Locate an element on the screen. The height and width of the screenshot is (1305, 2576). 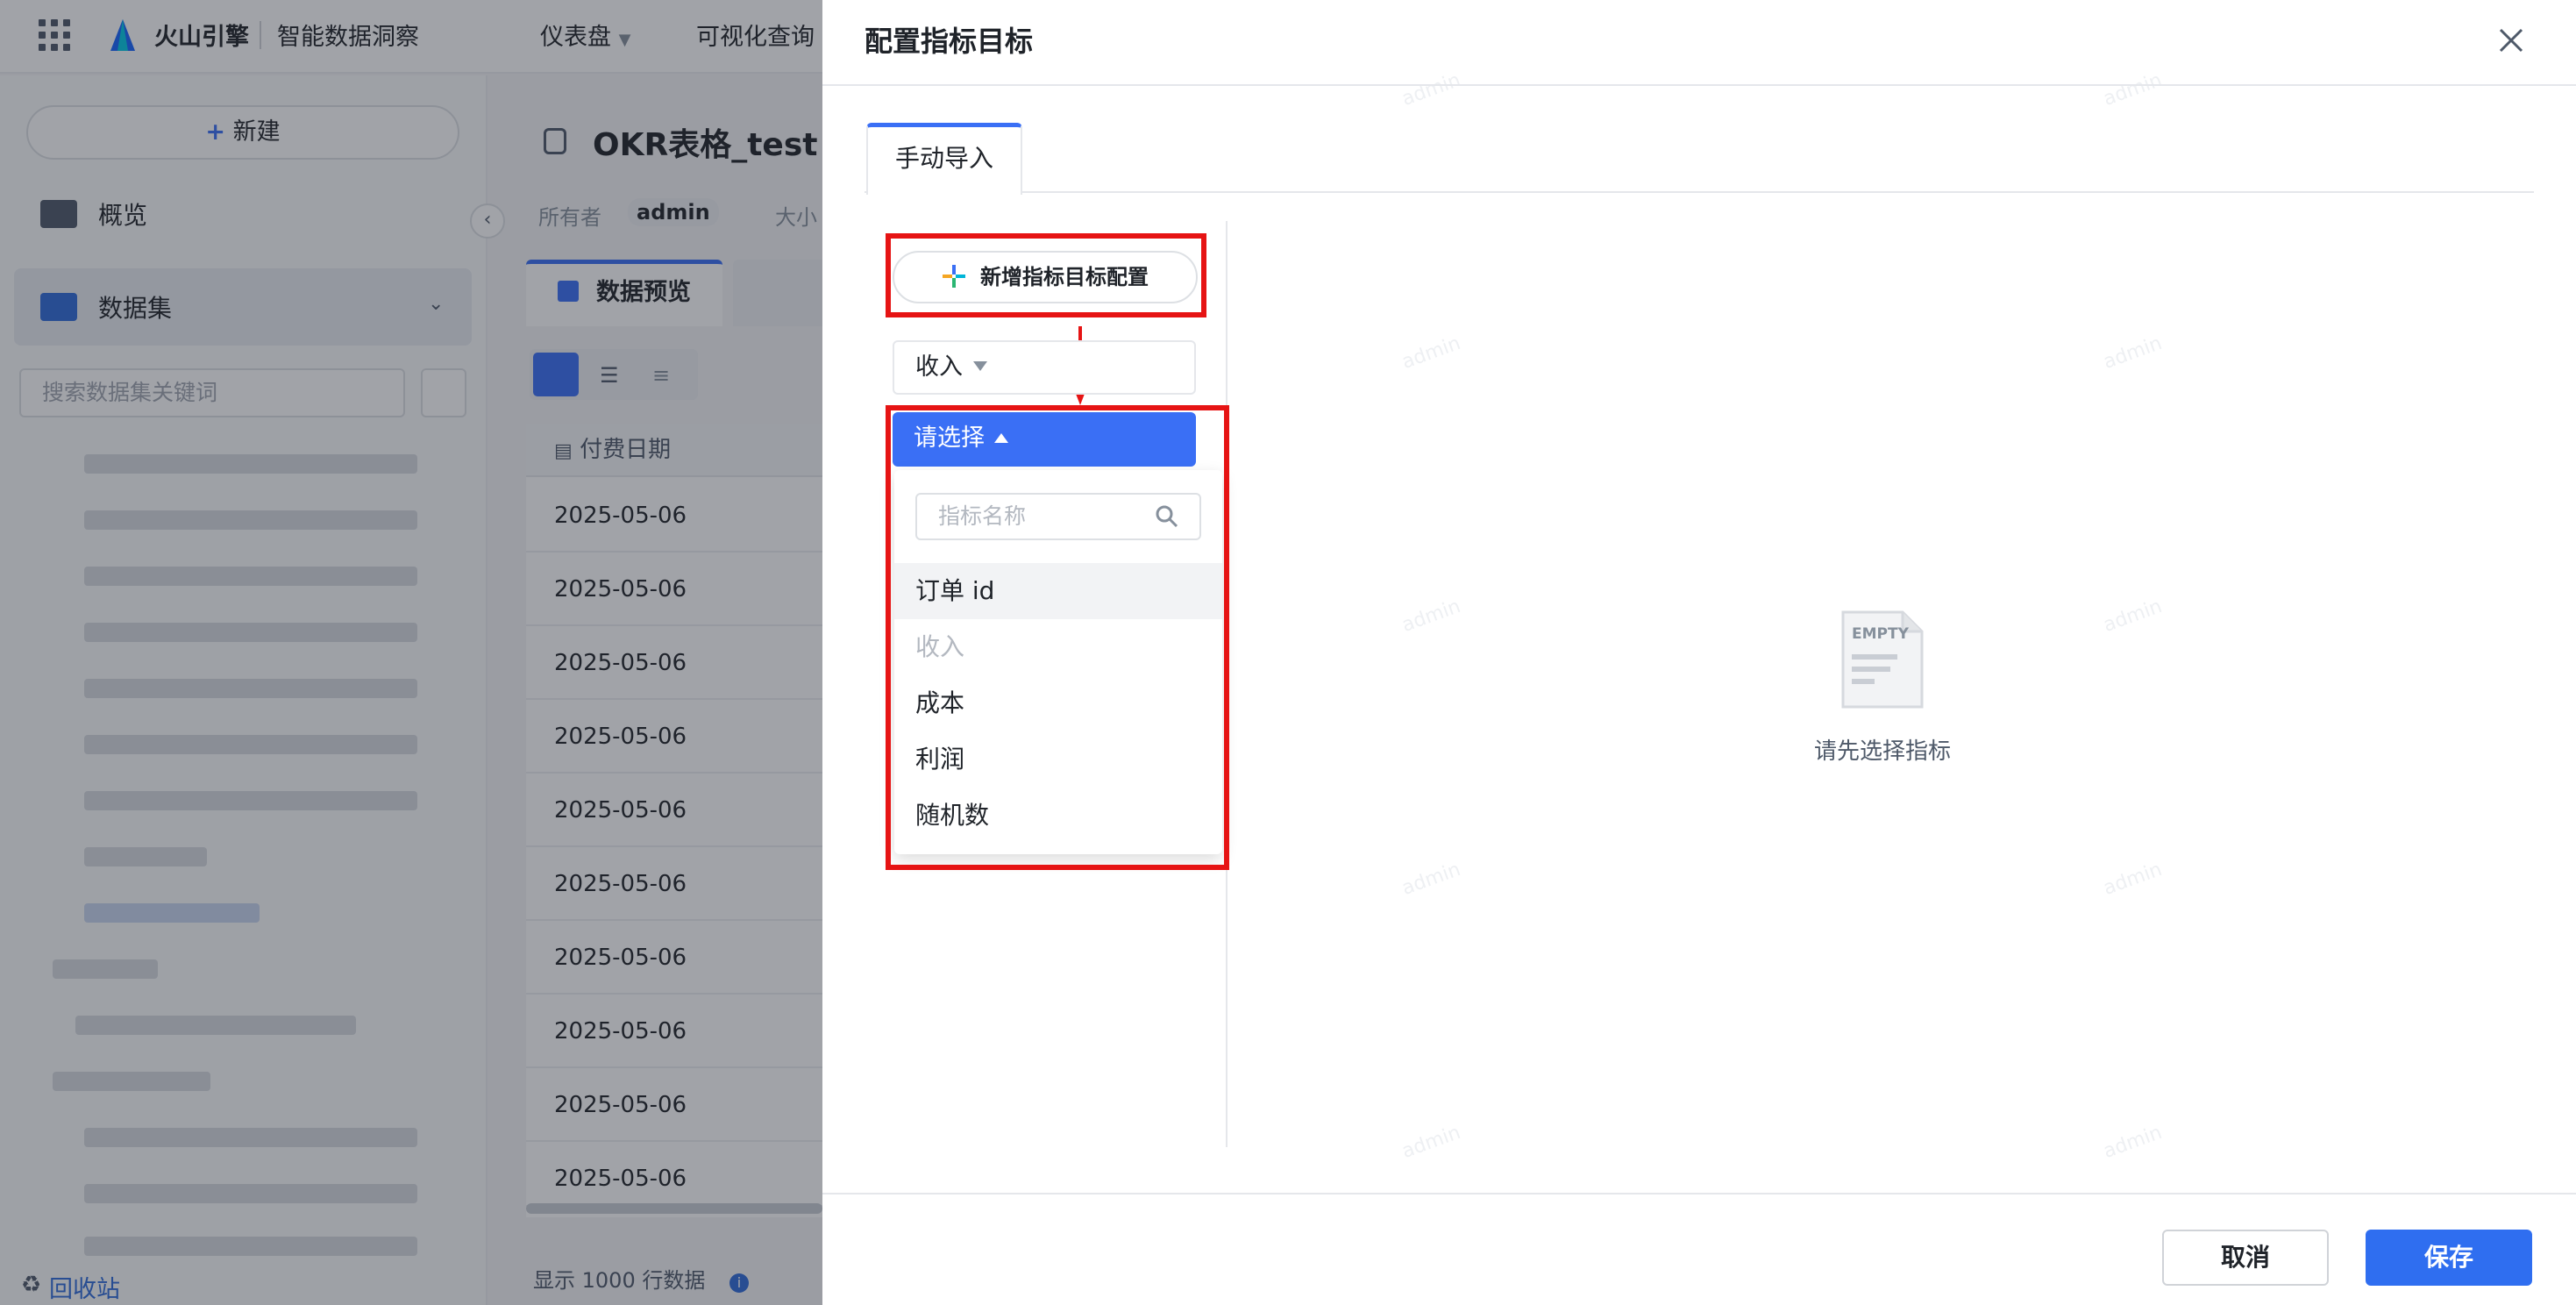
close-icon is located at coordinates (2511, 40).